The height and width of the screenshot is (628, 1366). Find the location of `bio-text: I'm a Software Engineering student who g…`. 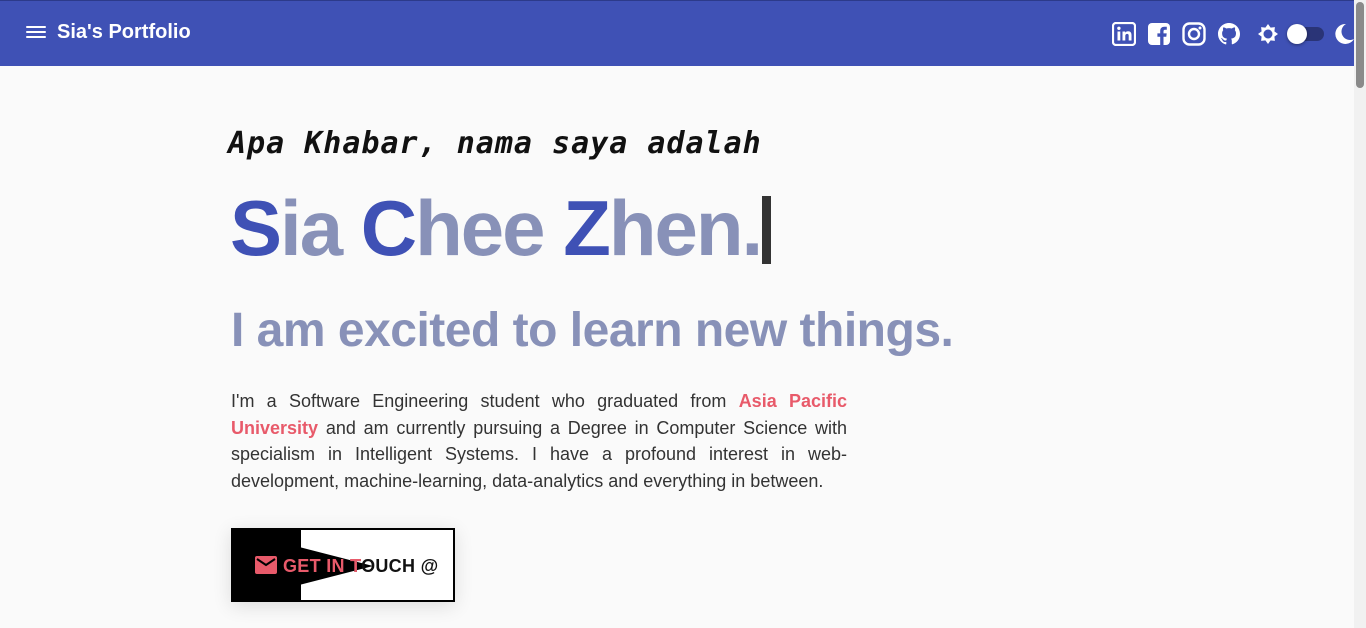

bio-text: I'm a Software Engineering student who g… is located at coordinates (485, 401).